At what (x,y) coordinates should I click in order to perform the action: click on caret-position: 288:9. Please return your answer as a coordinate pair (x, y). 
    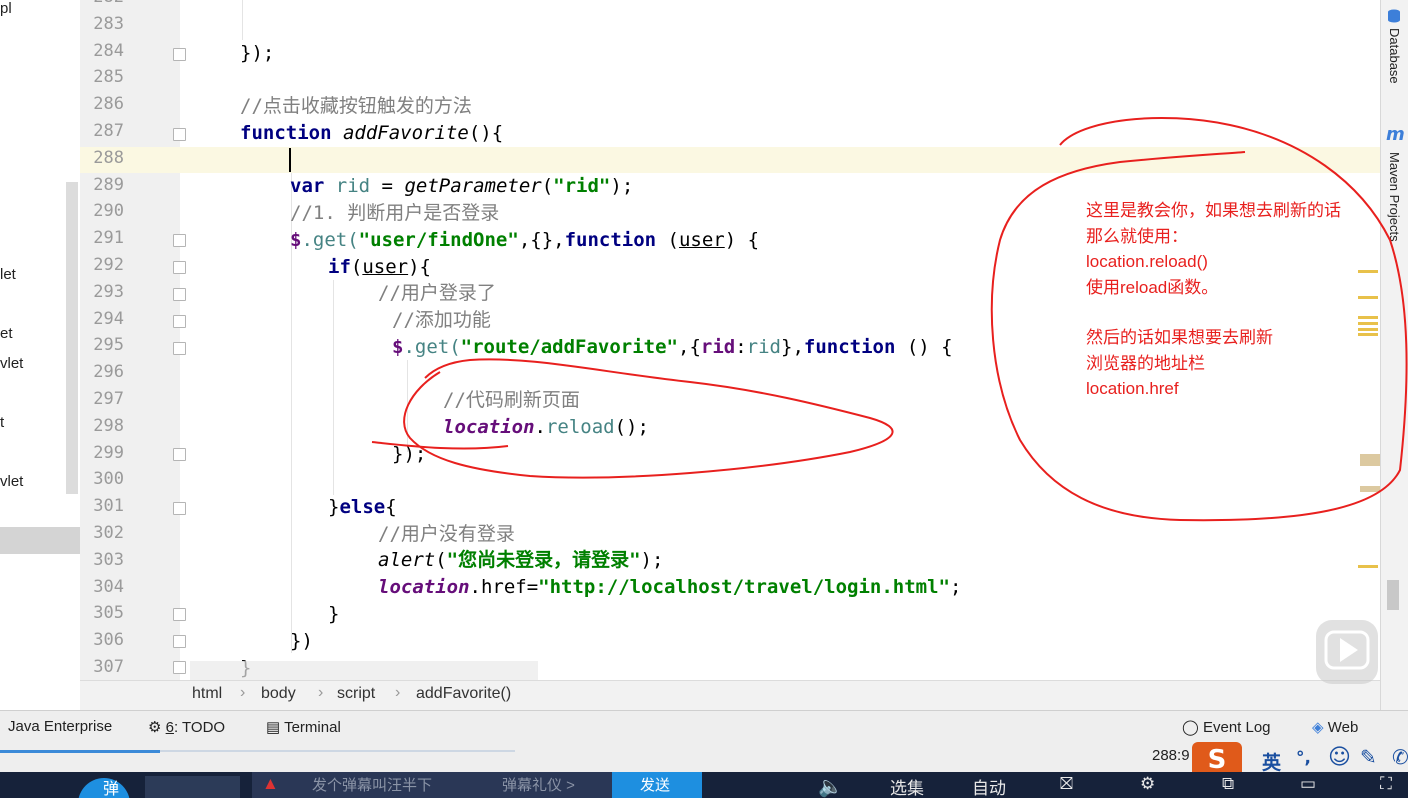
    Looking at the image, I should click on (1172, 755).